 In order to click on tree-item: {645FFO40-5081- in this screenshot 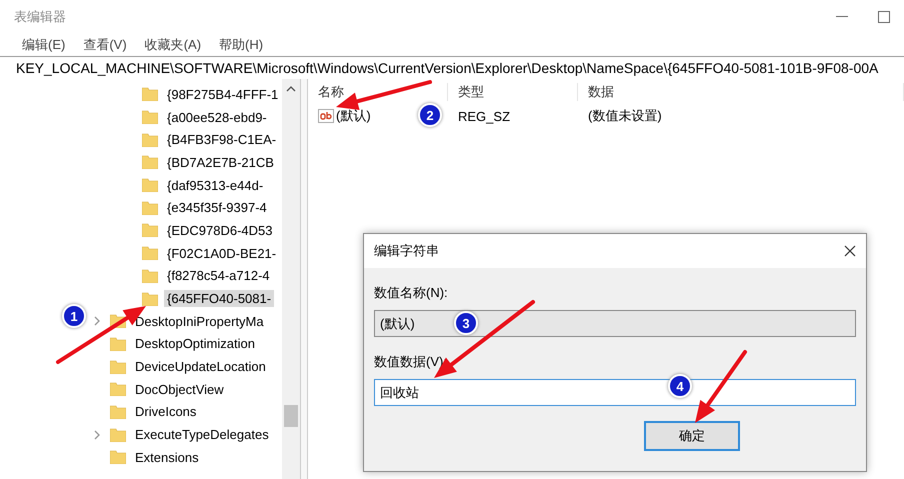, I will do `click(219, 299)`.